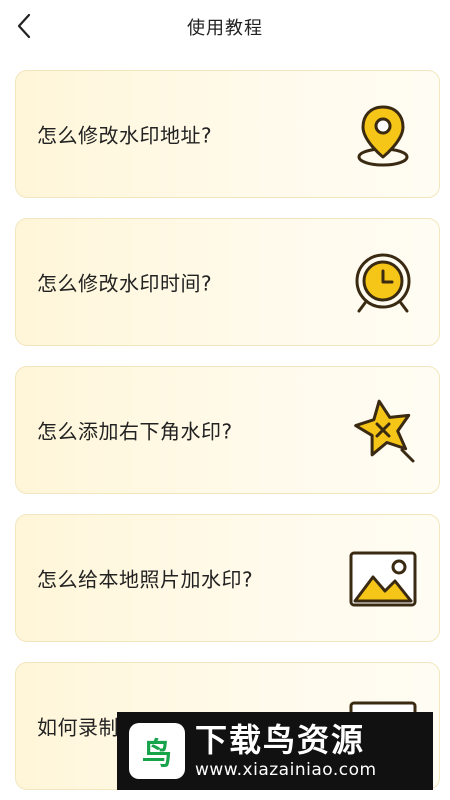 The image size is (450, 800). I want to click on header: 使用教程, so click(225, 27).